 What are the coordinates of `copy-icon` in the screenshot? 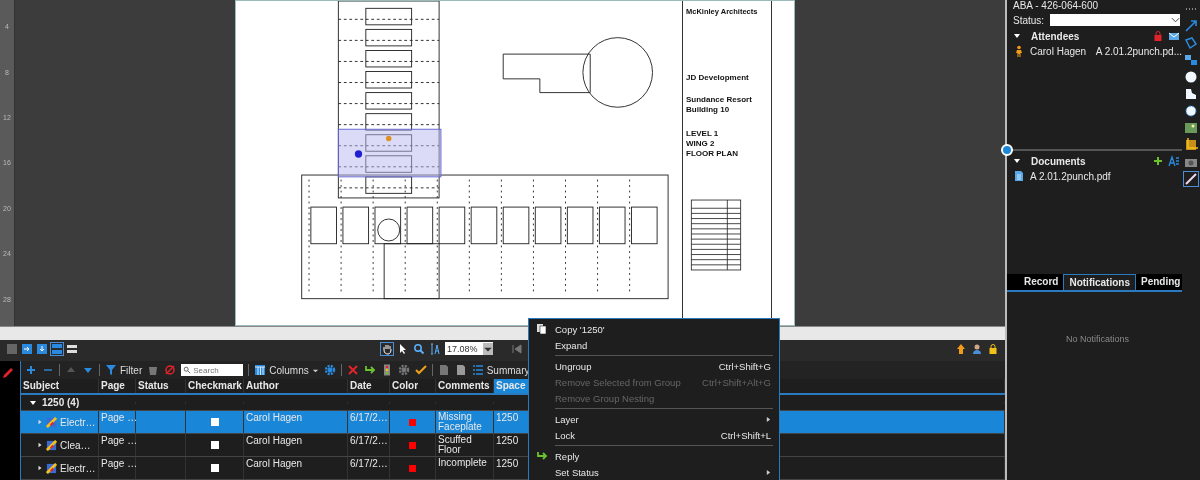 It's located at (542, 329).